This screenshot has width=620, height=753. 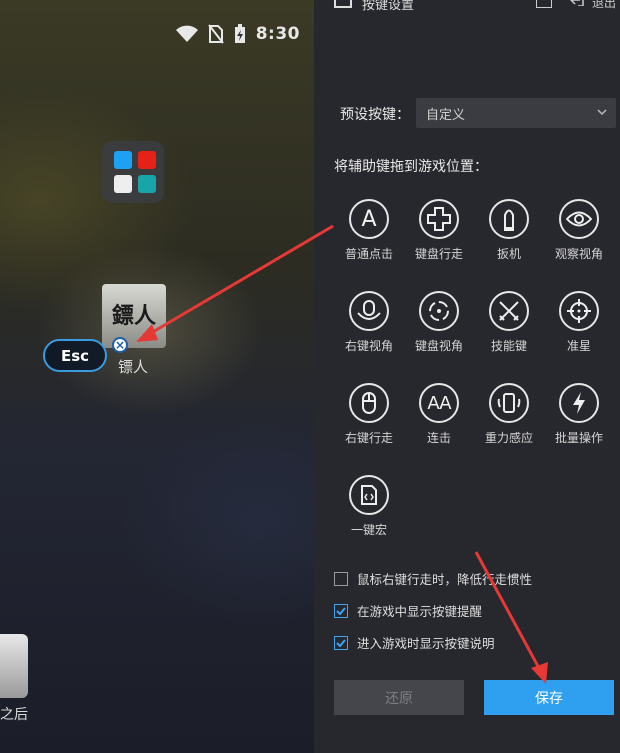 I want to click on key-label: 右键视角, so click(x=368, y=346).